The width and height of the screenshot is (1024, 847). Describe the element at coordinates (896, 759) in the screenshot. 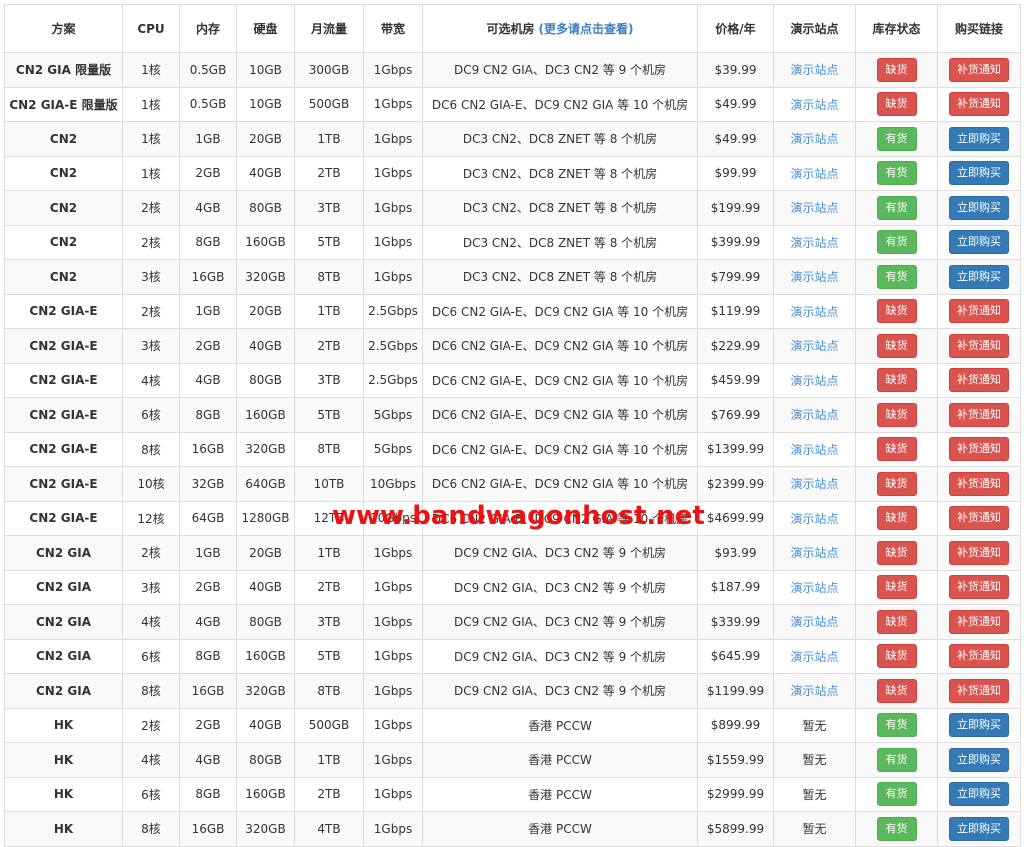

I see `in-stock-badge: 有货` at that location.